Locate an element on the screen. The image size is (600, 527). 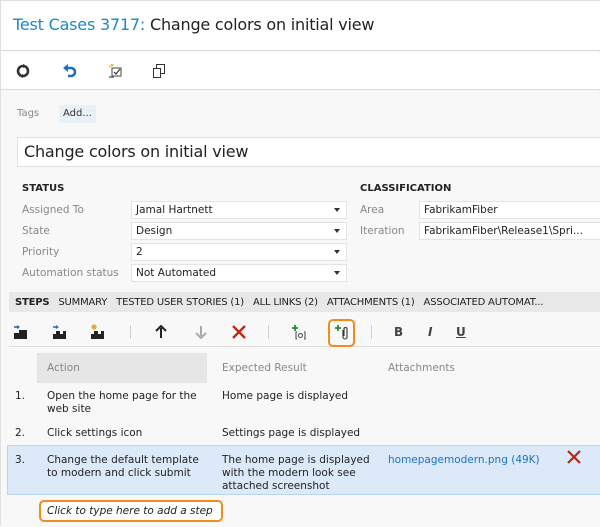
priority-label: Priority is located at coordinates (41, 252).